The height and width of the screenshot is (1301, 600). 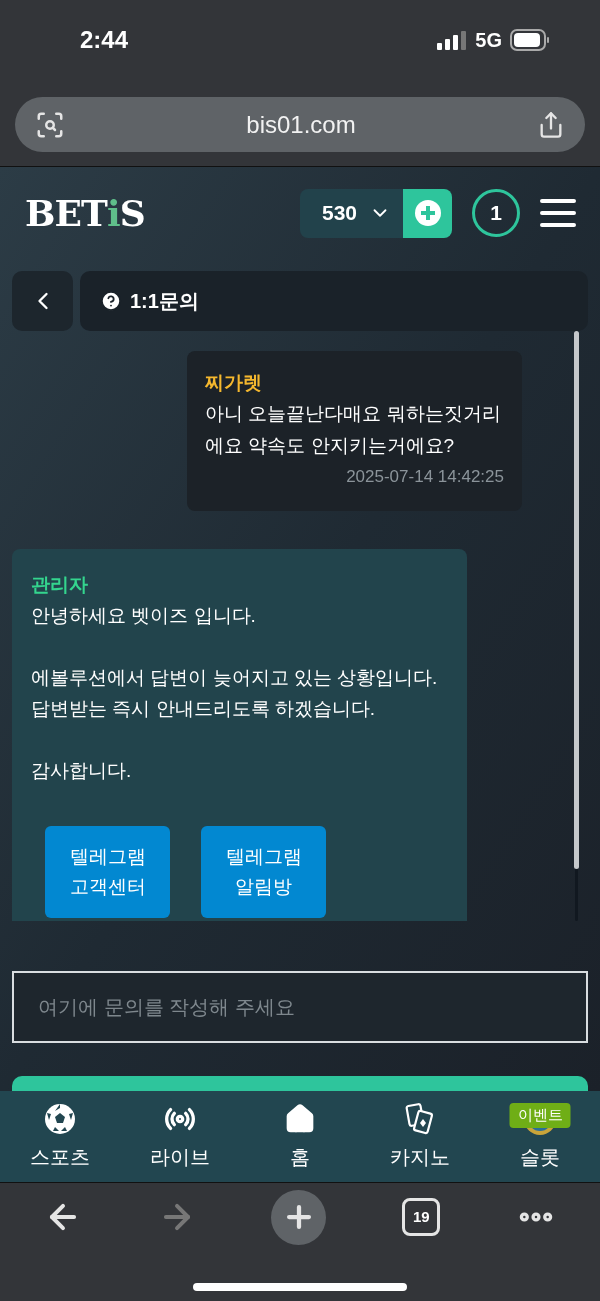 What do you see at coordinates (353, 429) in the screenshot?
I see `message-text: 아니 오늘끝난다매요 뭐하는짓거리 에요 약속도 안지키는거에요?` at bounding box center [353, 429].